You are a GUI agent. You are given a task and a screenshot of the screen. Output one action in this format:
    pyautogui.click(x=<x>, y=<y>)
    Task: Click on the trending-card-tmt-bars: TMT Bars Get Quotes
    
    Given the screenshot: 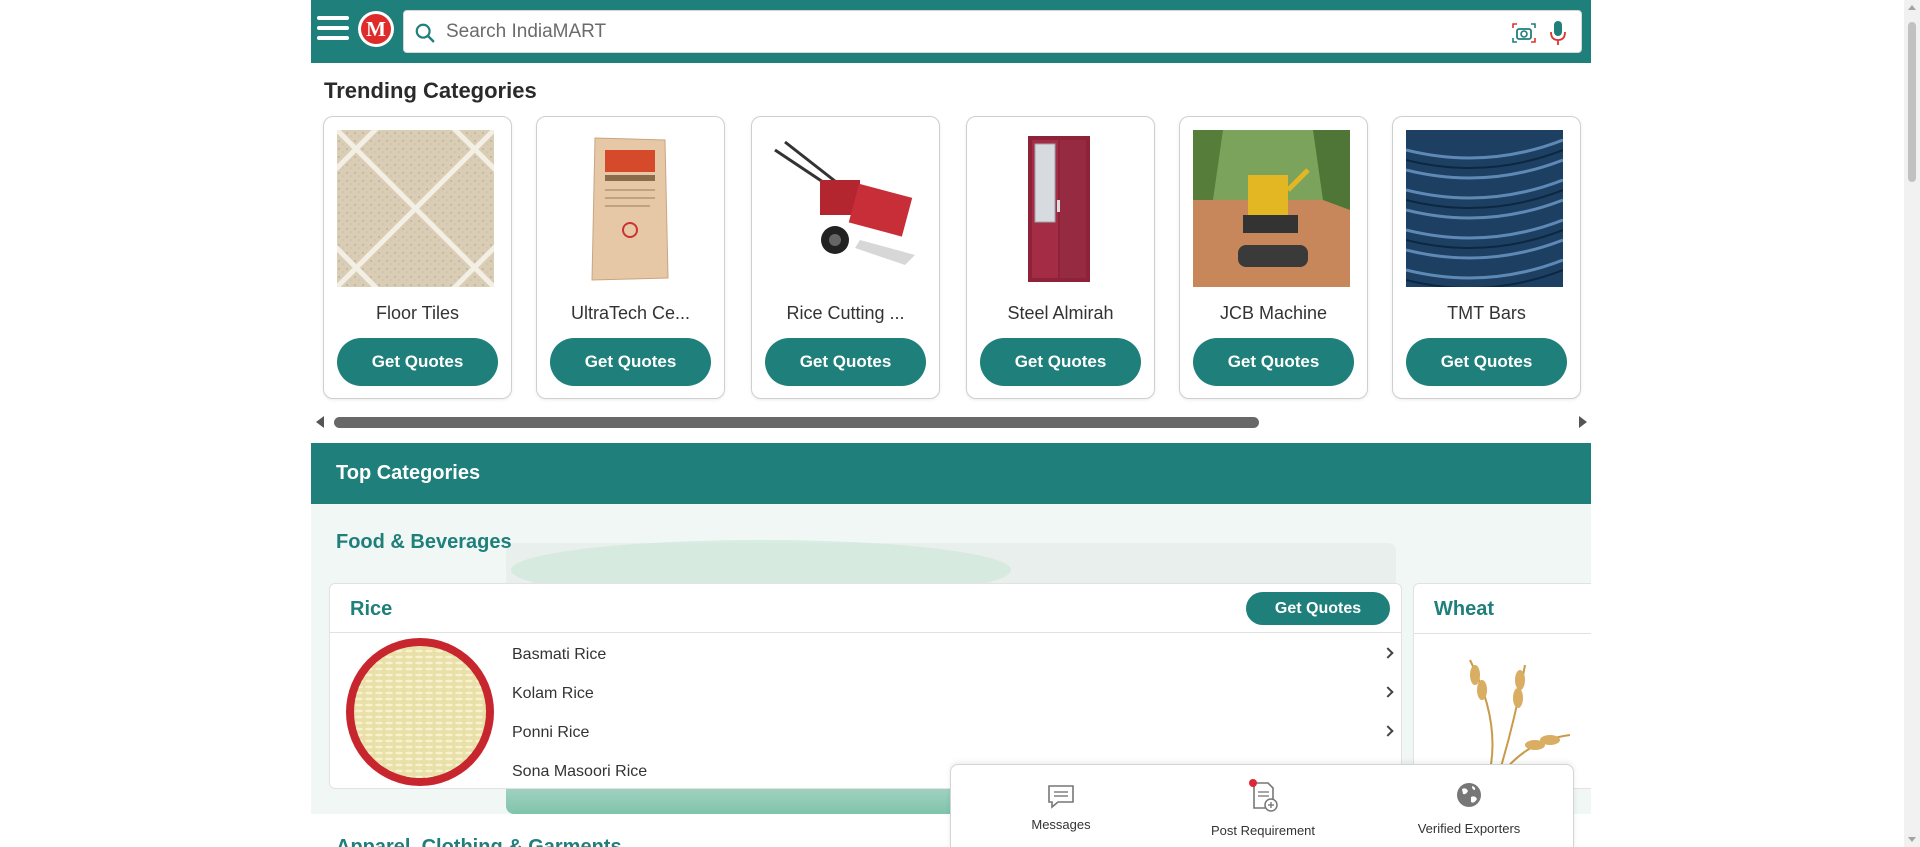 What is the action you would take?
    pyautogui.click(x=1486, y=257)
    